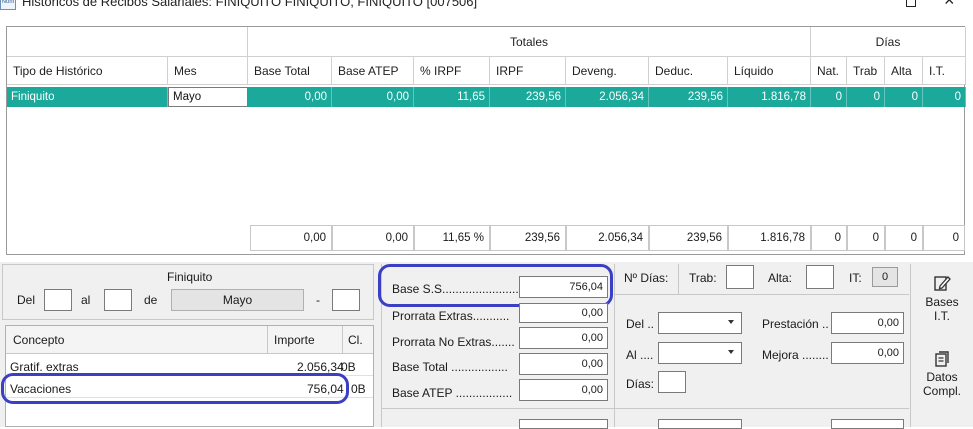 This screenshot has height=429, width=973. Describe the element at coordinates (151, 300) in the screenshot. I see `de-label: de` at that location.